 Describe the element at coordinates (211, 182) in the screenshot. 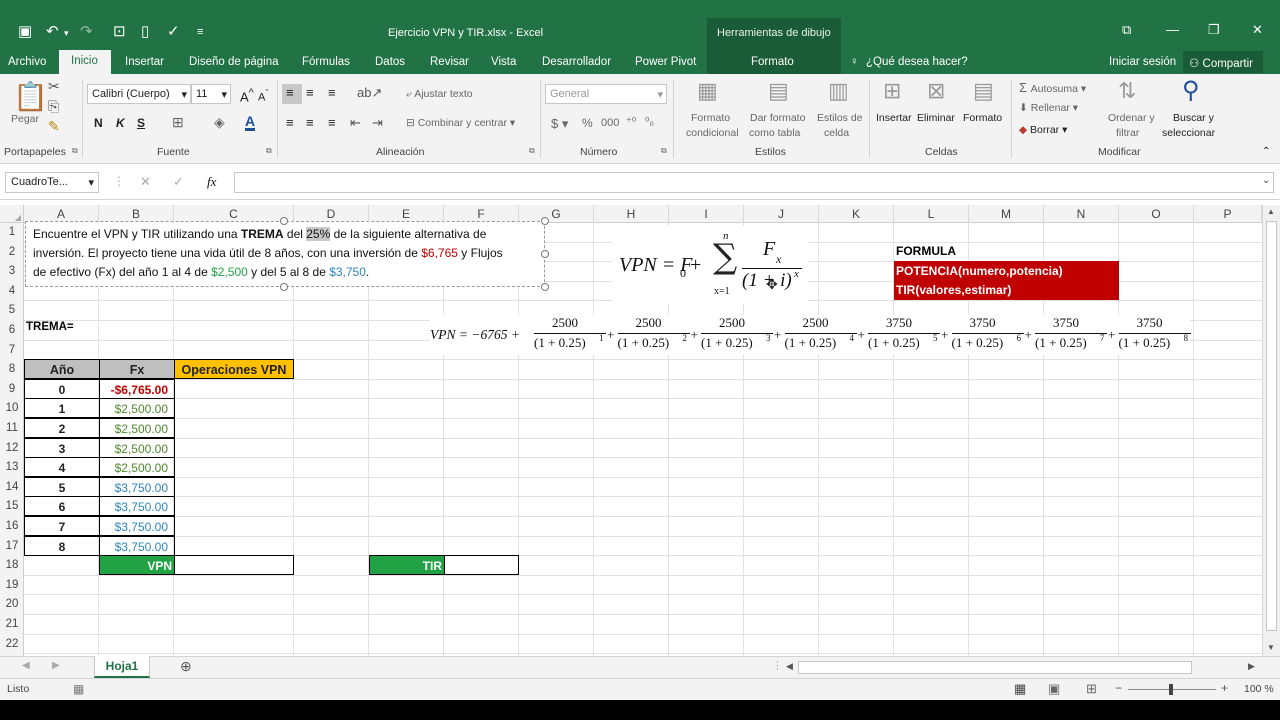

I see `insert-function-icon: fx` at that location.